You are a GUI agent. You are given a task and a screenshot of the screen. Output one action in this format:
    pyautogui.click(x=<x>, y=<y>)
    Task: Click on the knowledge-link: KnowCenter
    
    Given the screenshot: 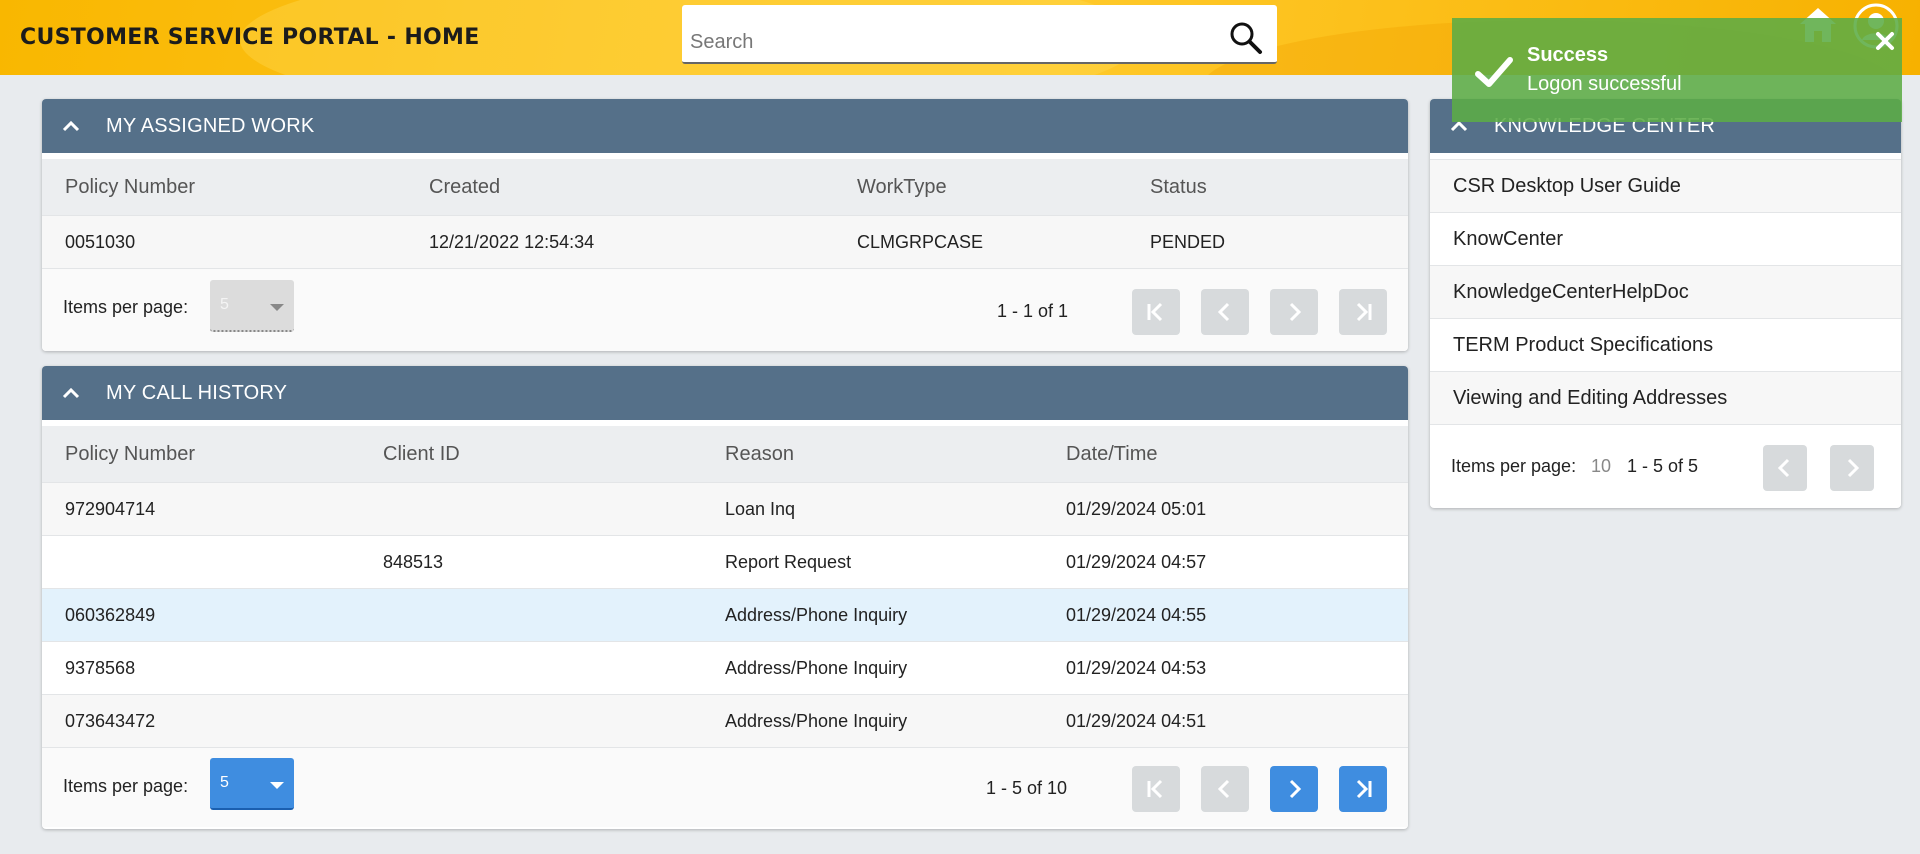 What is the action you would take?
    pyautogui.click(x=1665, y=238)
    